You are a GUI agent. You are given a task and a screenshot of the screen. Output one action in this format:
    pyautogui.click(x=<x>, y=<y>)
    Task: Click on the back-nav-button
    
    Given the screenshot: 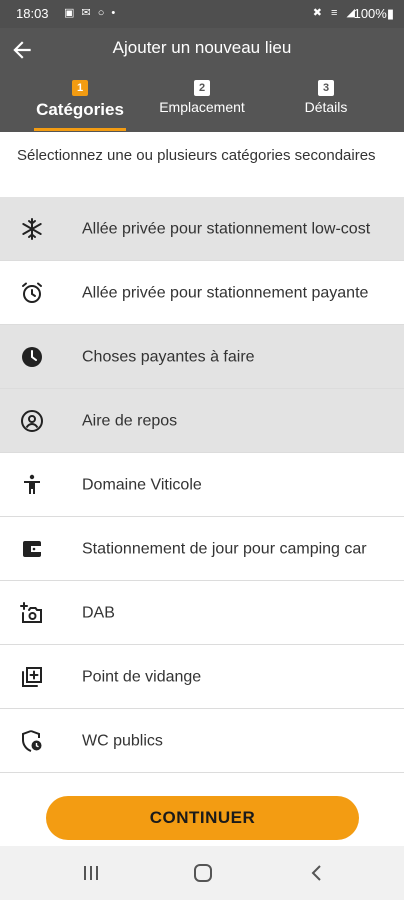 What is the action you would take?
    pyautogui.click(x=317, y=873)
    